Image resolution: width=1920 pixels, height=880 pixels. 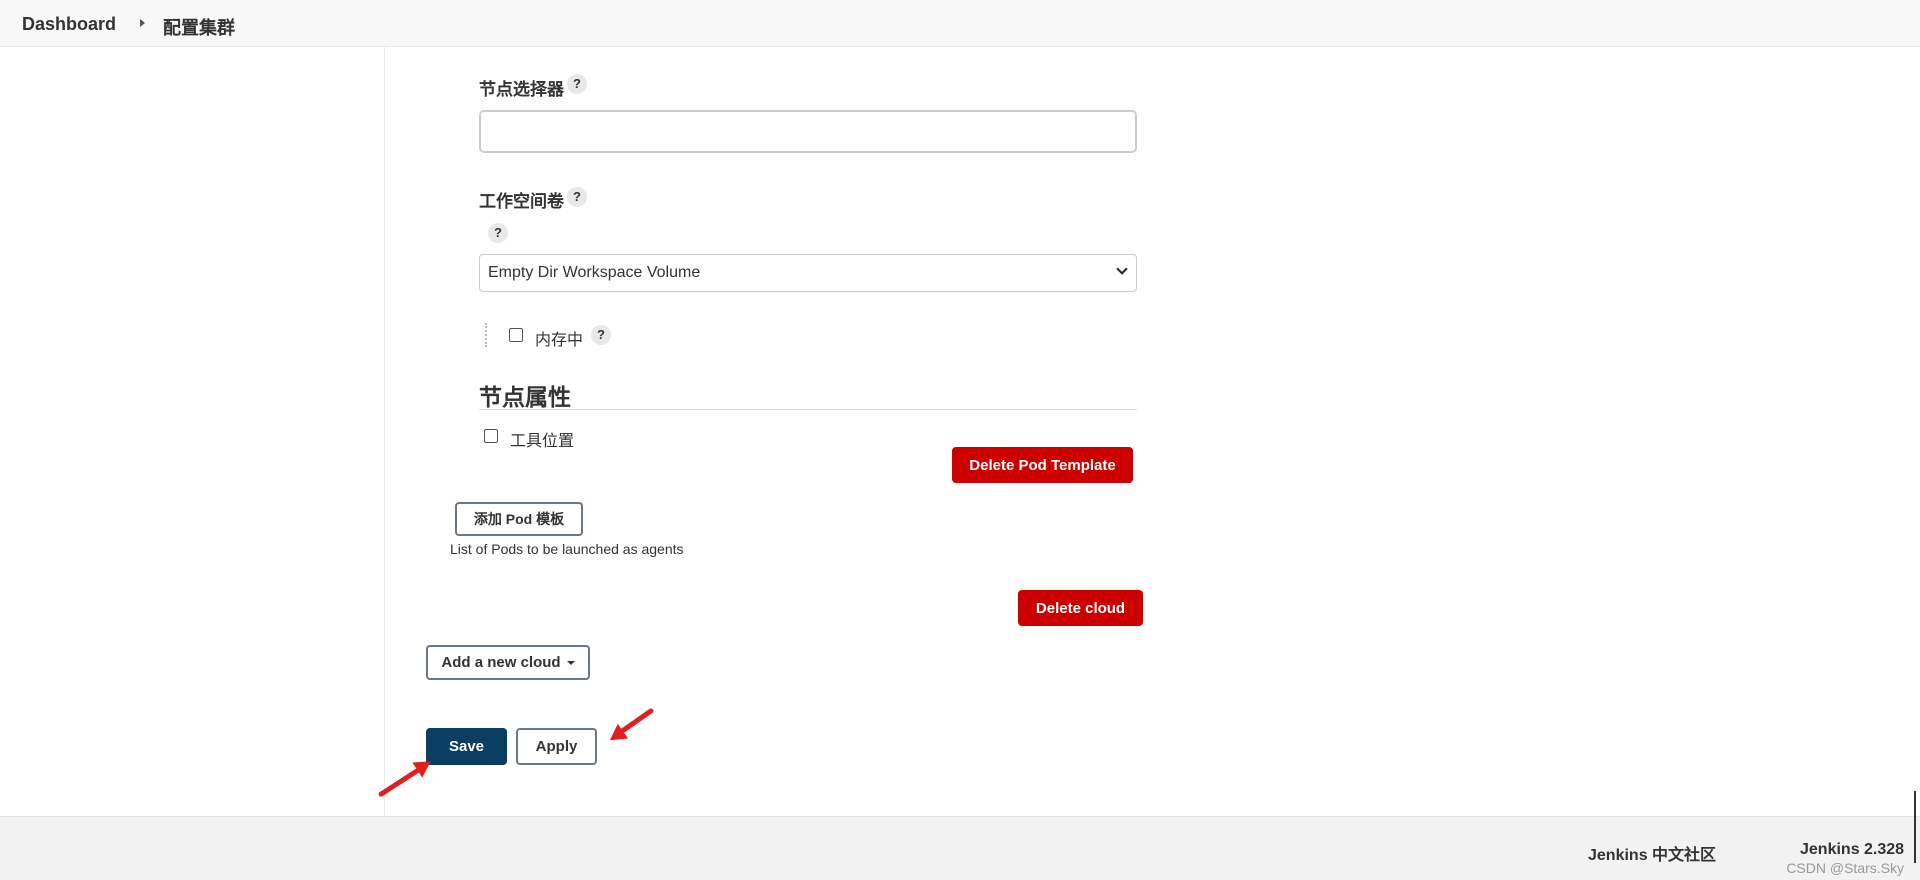 What do you see at coordinates (594, 272) in the screenshot?
I see `workspace-volume-selected-value: Empty Dir Workspace Volume` at bounding box center [594, 272].